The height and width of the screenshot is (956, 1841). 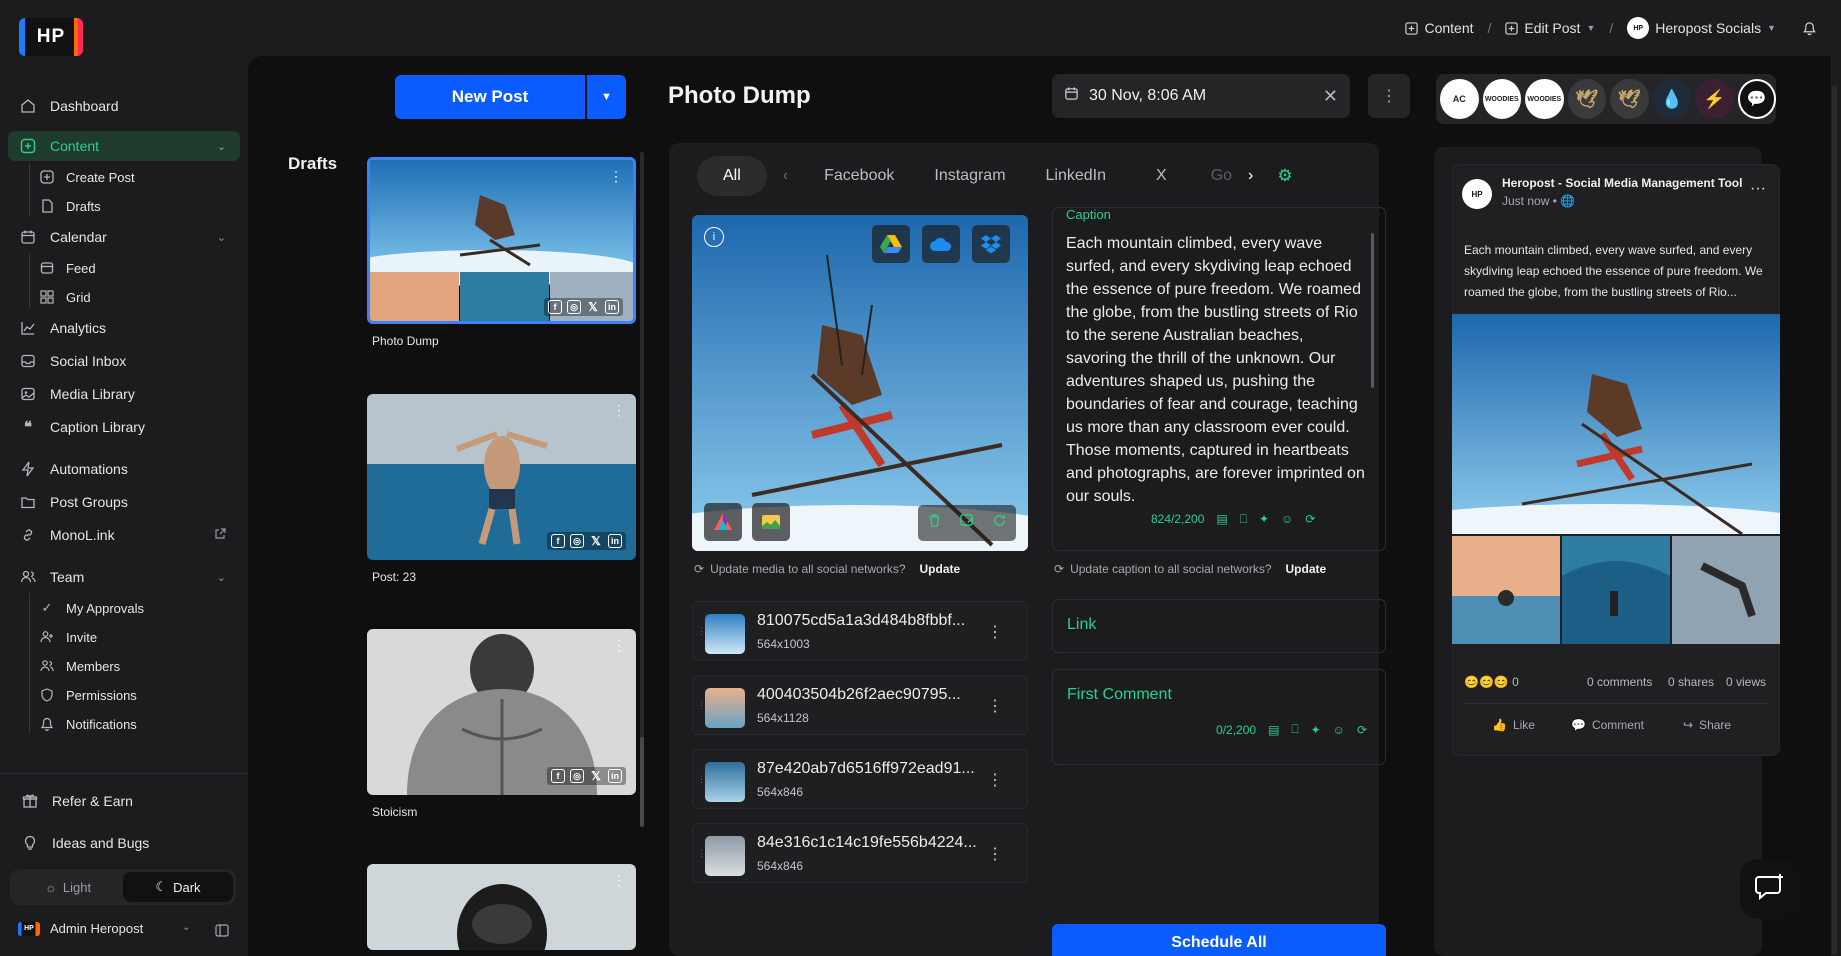 What do you see at coordinates (1076, 176) in the screenshot?
I see `tab-linkedin: LinkedIn` at bounding box center [1076, 176].